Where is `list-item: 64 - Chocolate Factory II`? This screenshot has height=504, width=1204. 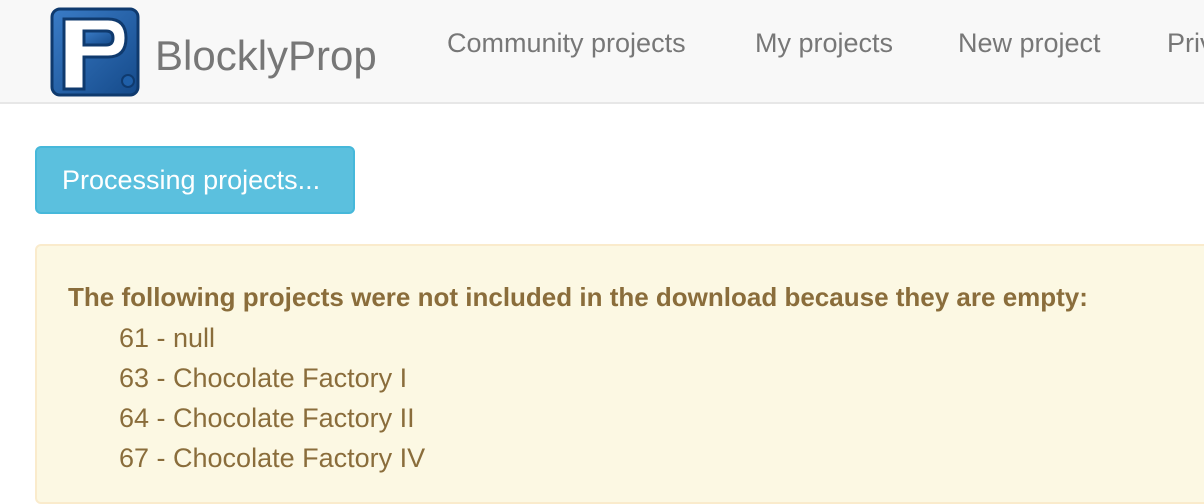
list-item: 64 - Chocolate Factory II is located at coordinates (267, 418).